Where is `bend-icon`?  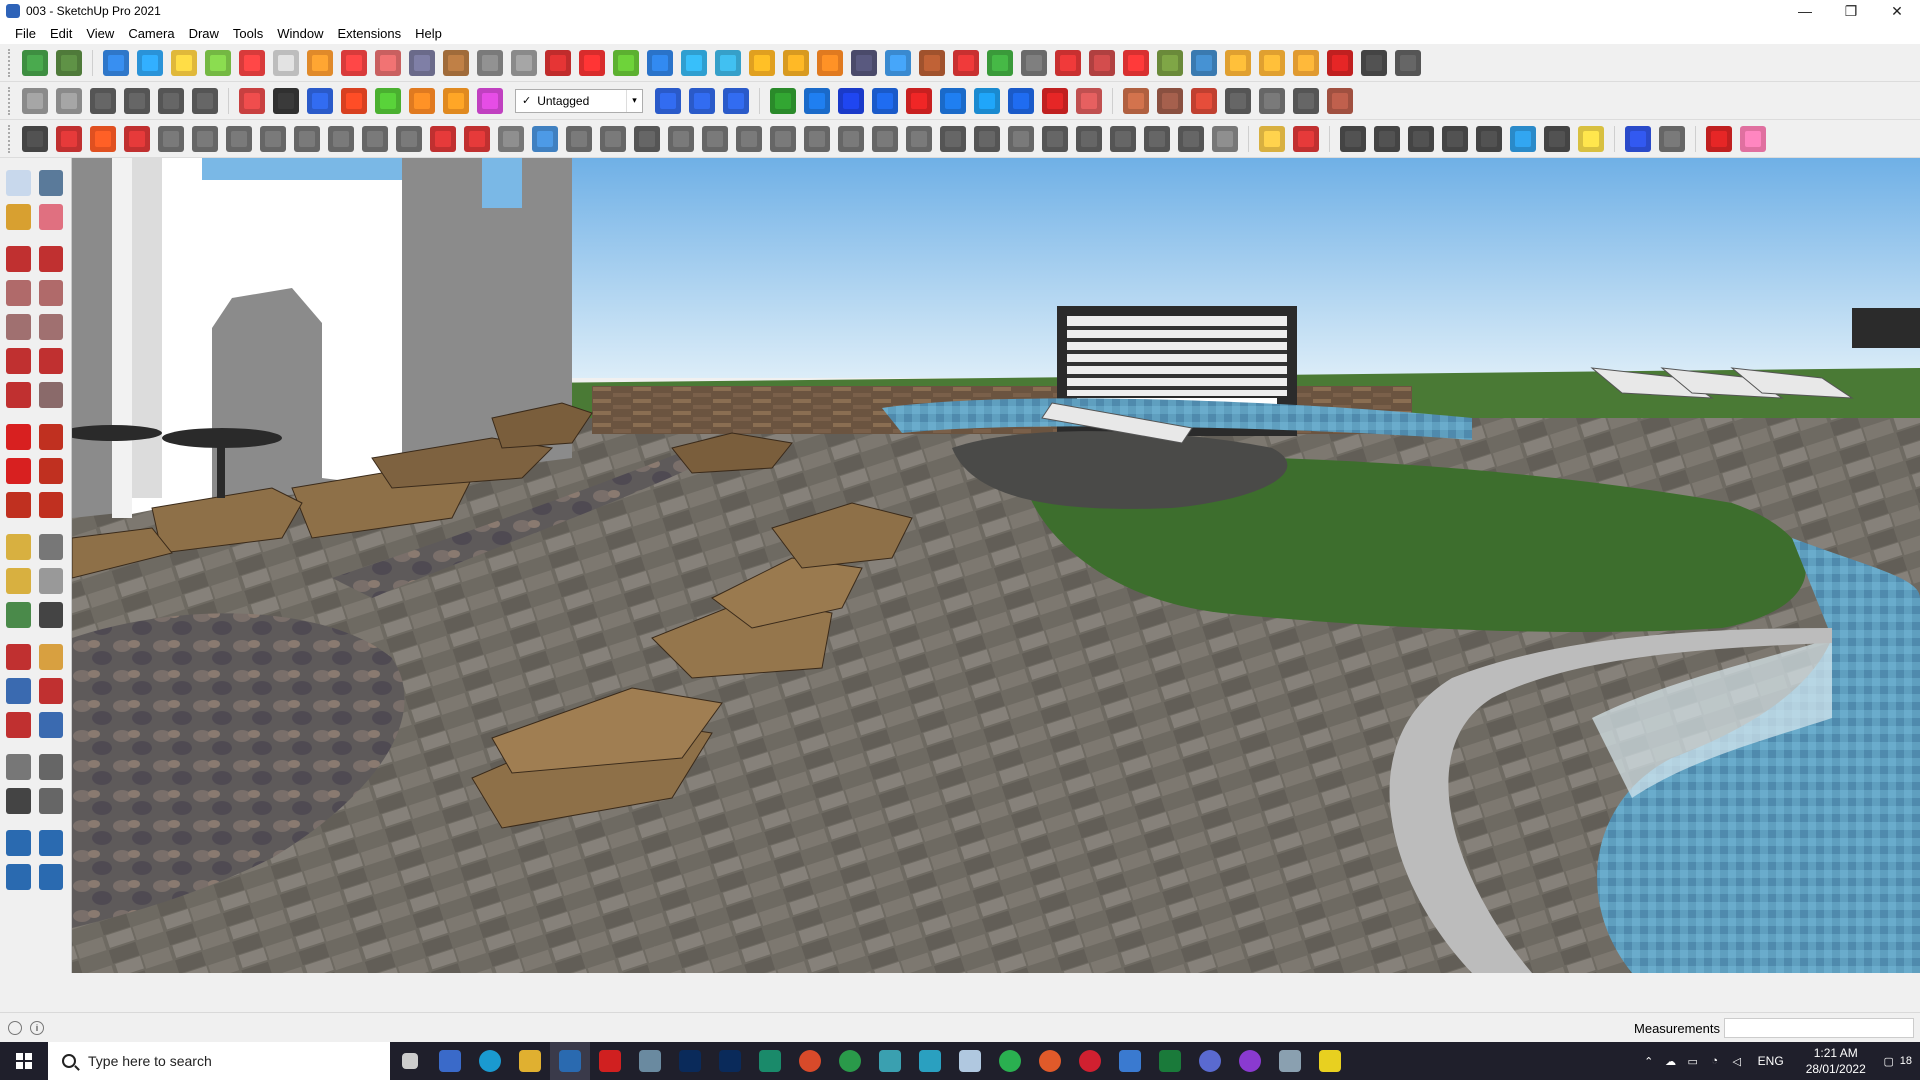 bend-icon is located at coordinates (715, 138).